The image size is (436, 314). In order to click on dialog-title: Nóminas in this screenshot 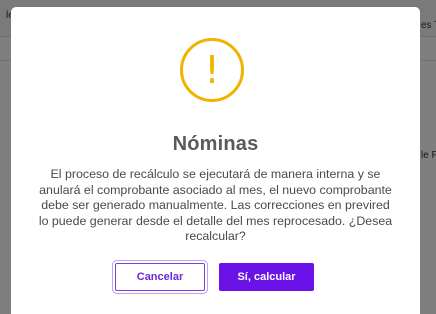, I will do `click(215, 144)`.